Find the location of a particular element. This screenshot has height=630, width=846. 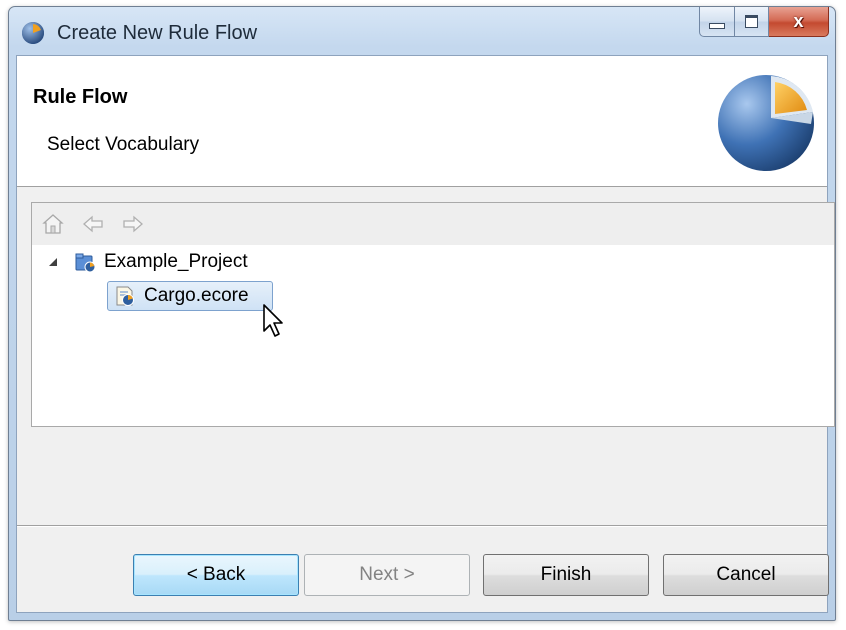

project-folder-icon is located at coordinates (85, 263).